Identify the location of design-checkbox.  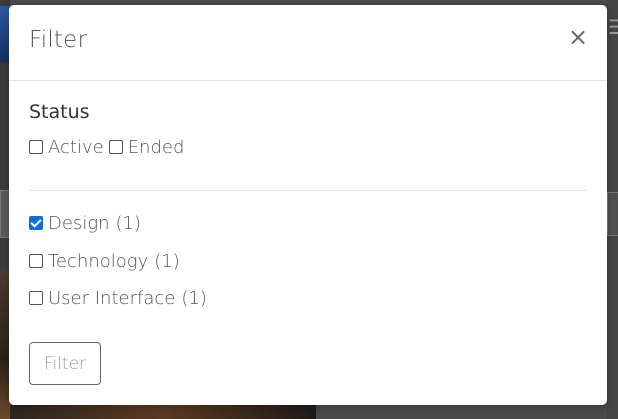
(36, 223).